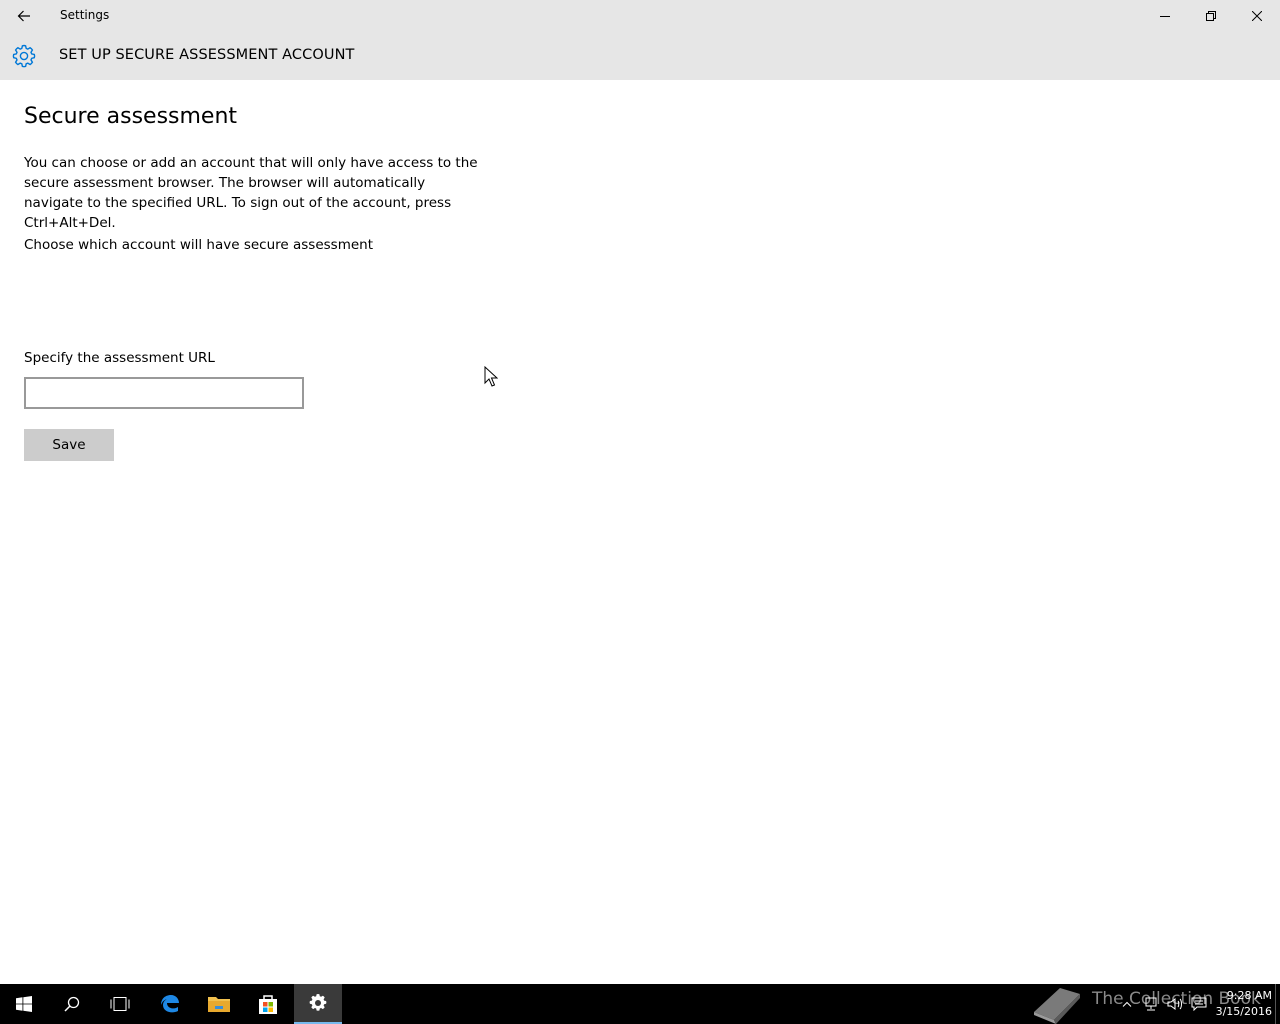  I want to click on show-hidden-icons-button, so click(1127, 1004).